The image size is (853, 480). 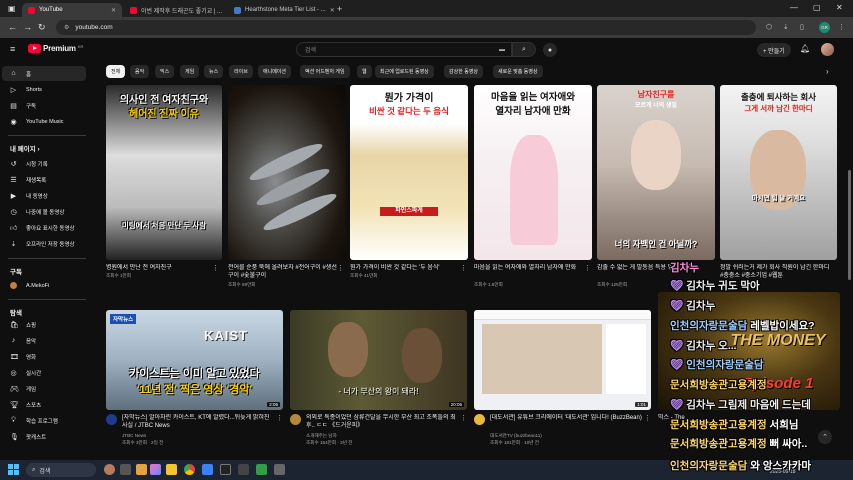 What do you see at coordinates (164, 172) in the screenshot?
I see `video-thumbnail: 의사인 전 여자친구와 헤어진 진짜 이유 미팅에서 처음 만난 두 사람` at bounding box center [164, 172].